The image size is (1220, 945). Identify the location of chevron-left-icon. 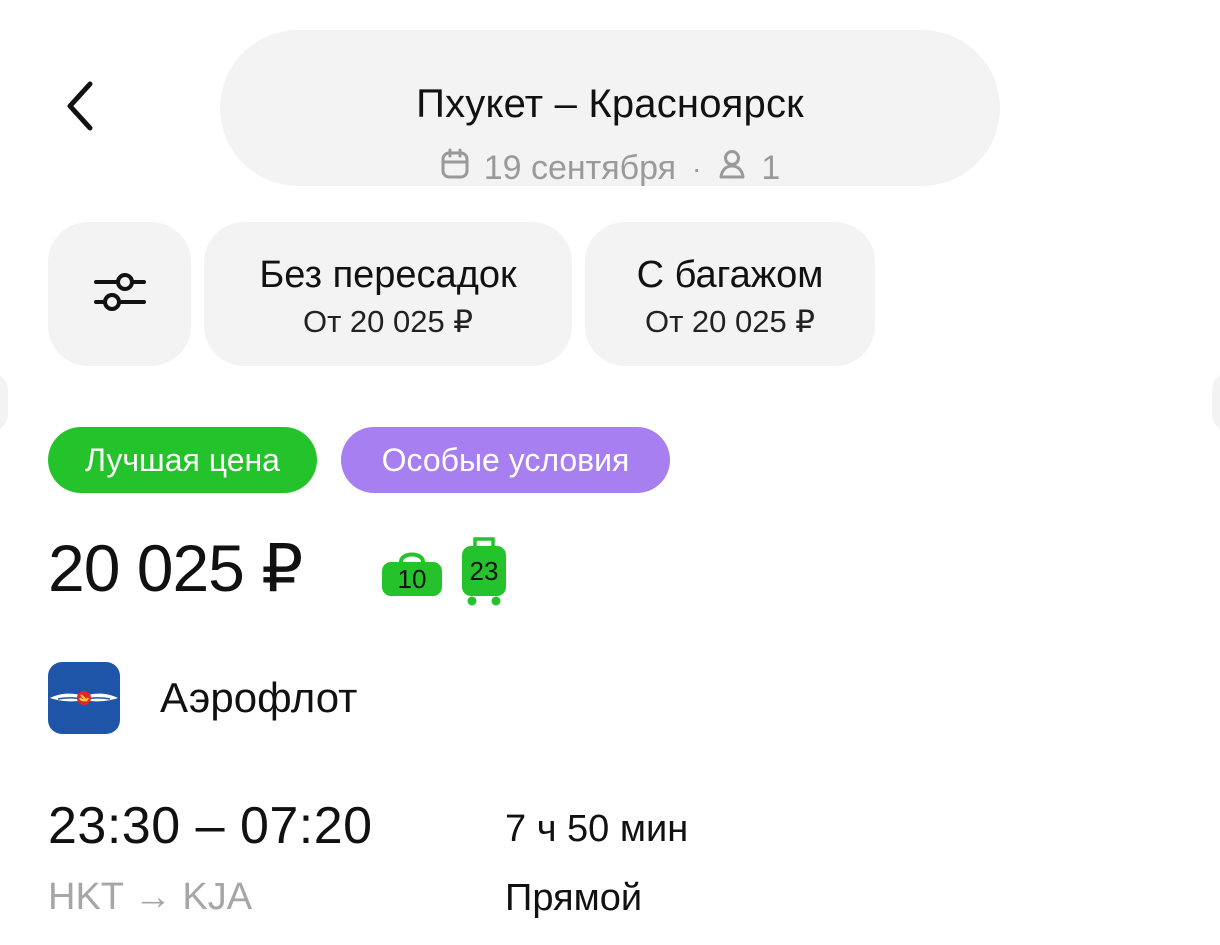
(80, 108).